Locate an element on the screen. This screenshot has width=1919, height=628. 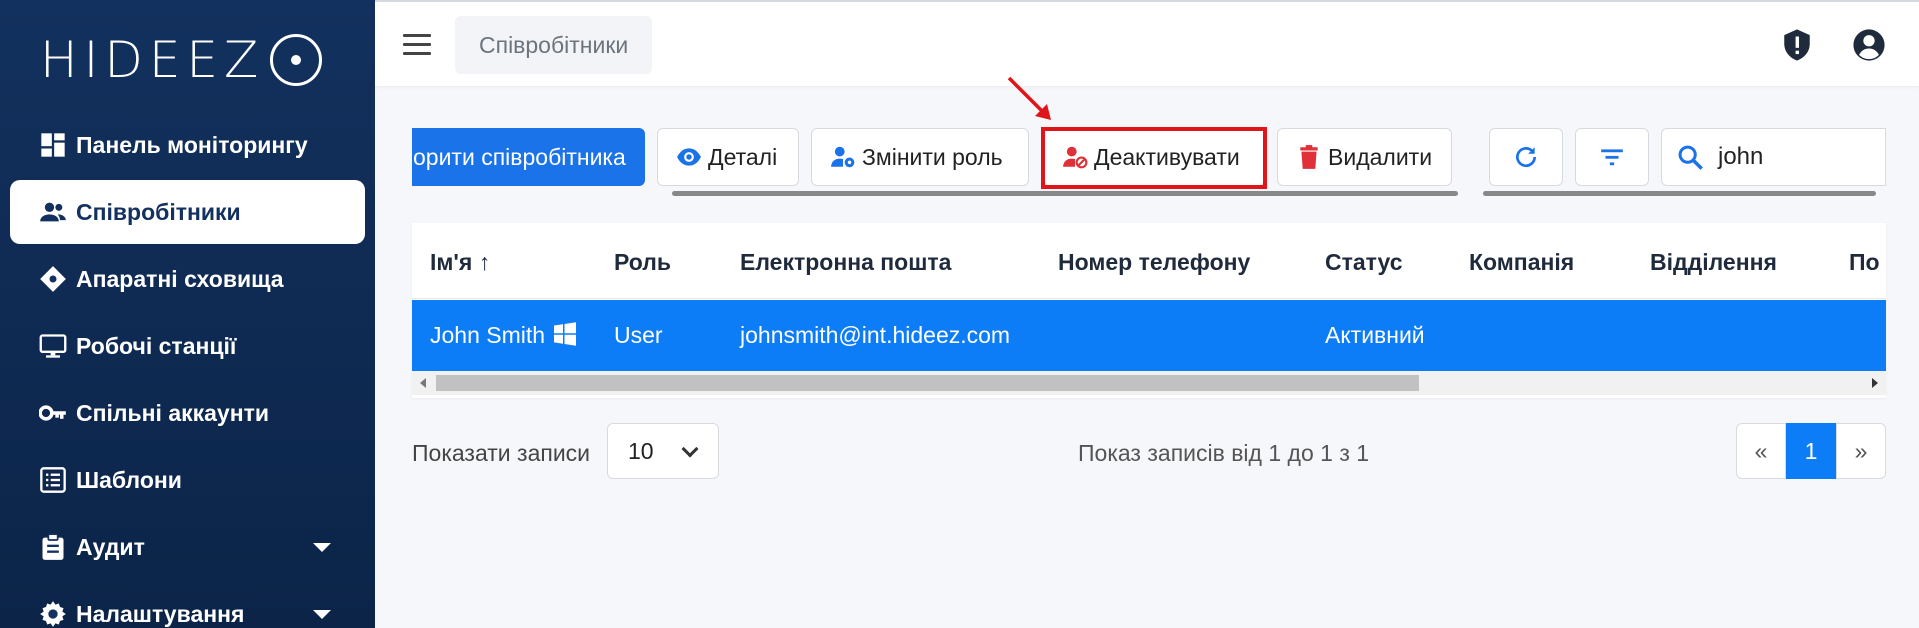
user-circle-icon is located at coordinates (1869, 45).